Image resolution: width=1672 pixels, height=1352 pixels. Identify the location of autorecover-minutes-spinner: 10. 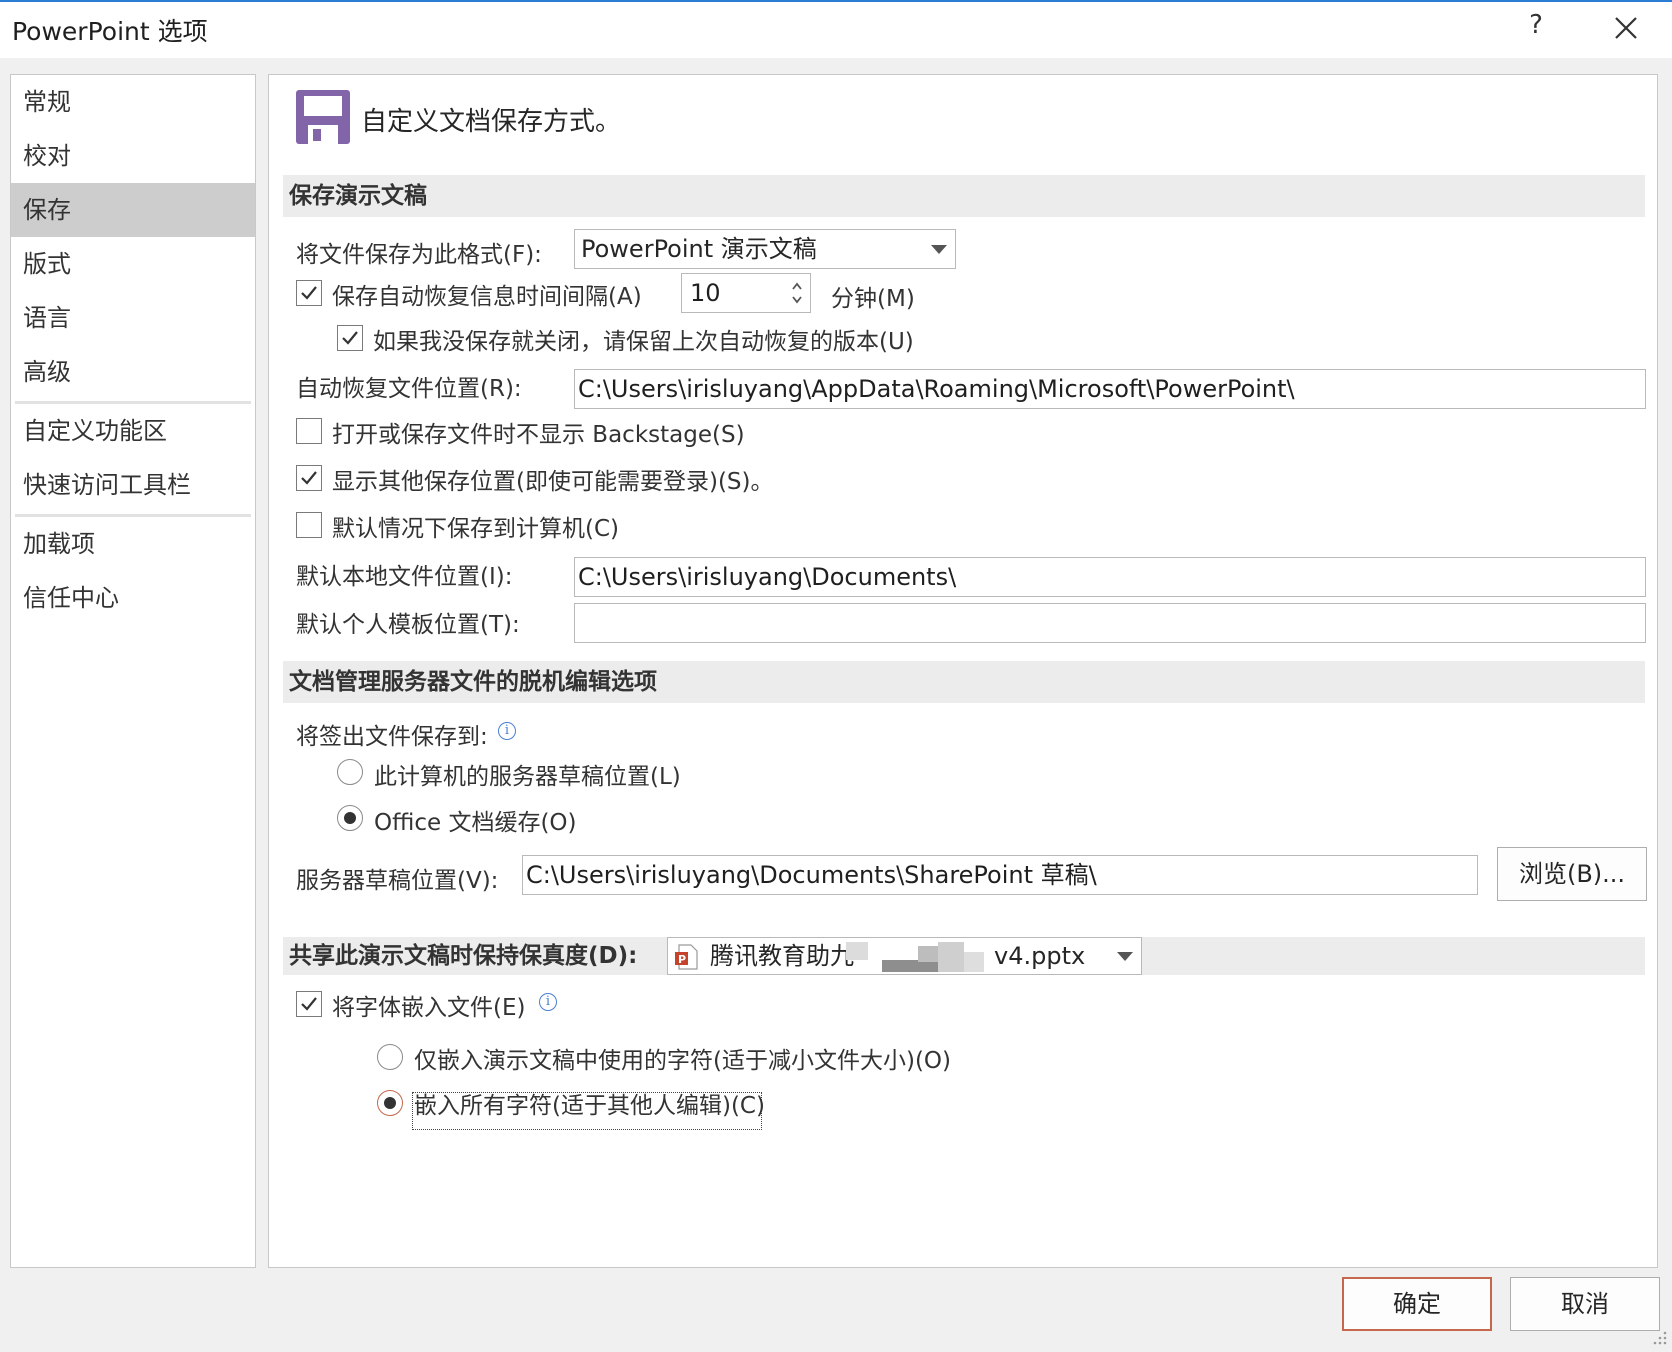
(746, 293).